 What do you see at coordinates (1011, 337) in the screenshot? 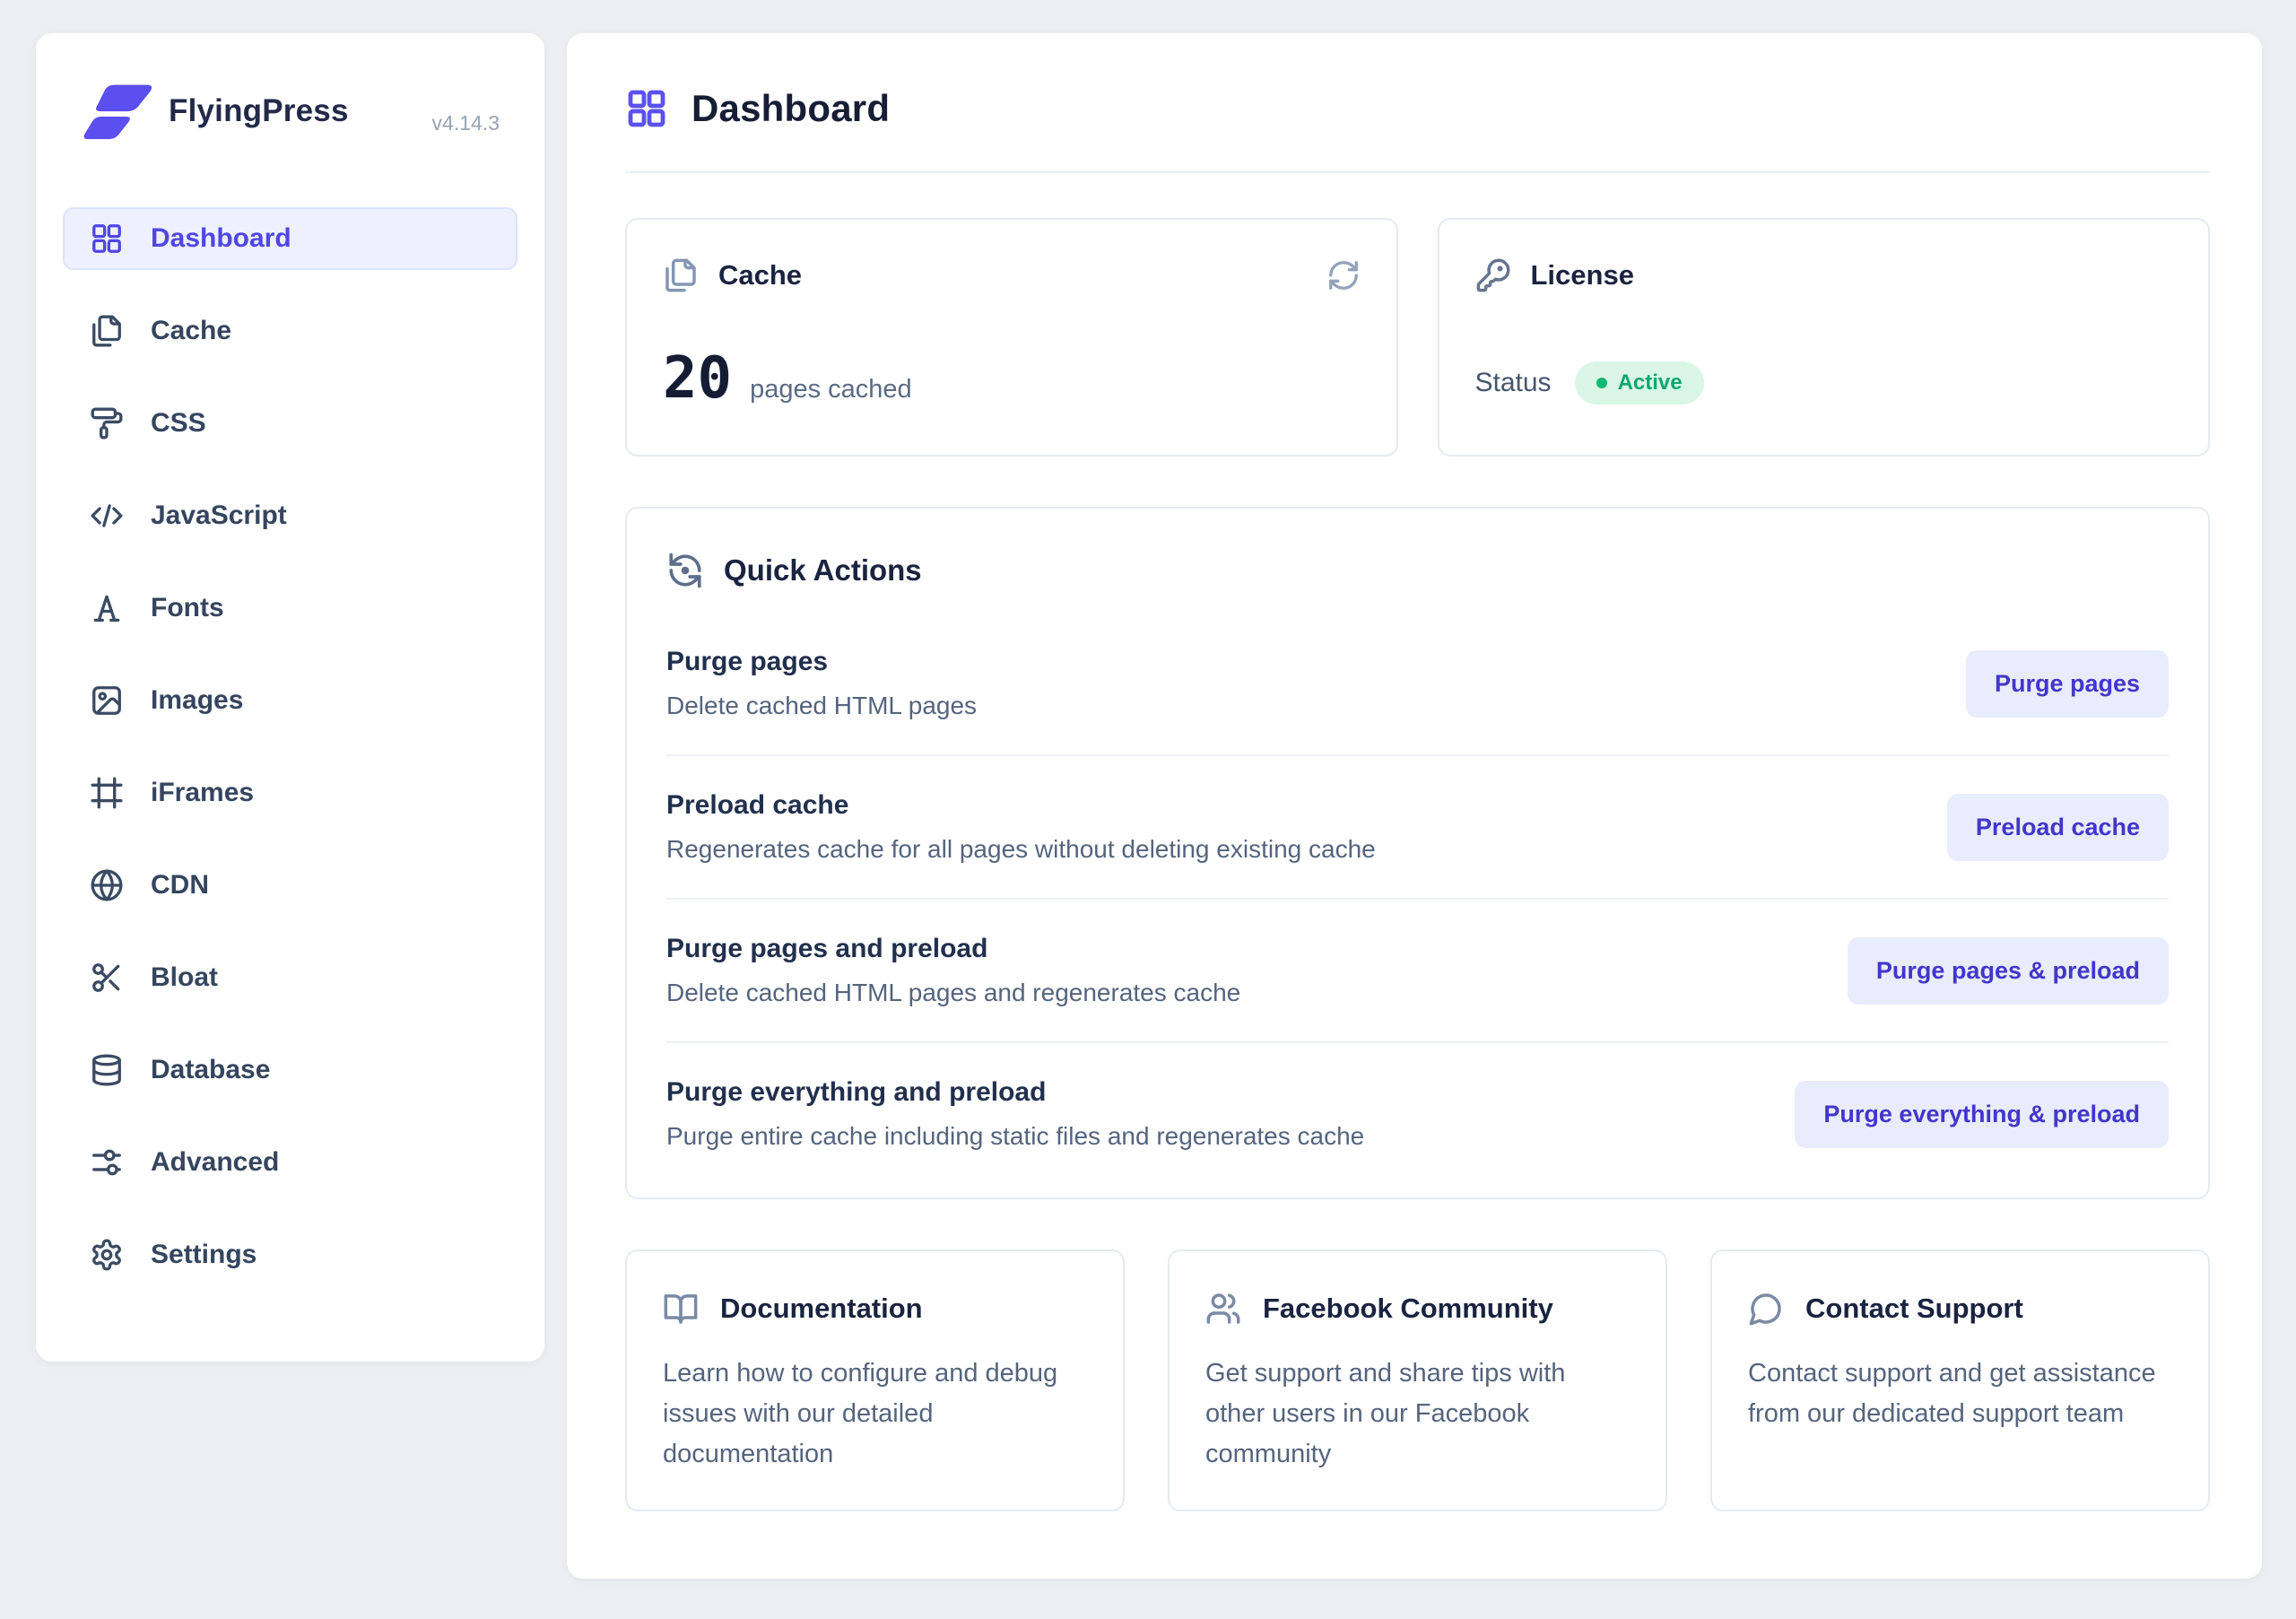
I see `cache-card: Cache 20 pages cached` at bounding box center [1011, 337].